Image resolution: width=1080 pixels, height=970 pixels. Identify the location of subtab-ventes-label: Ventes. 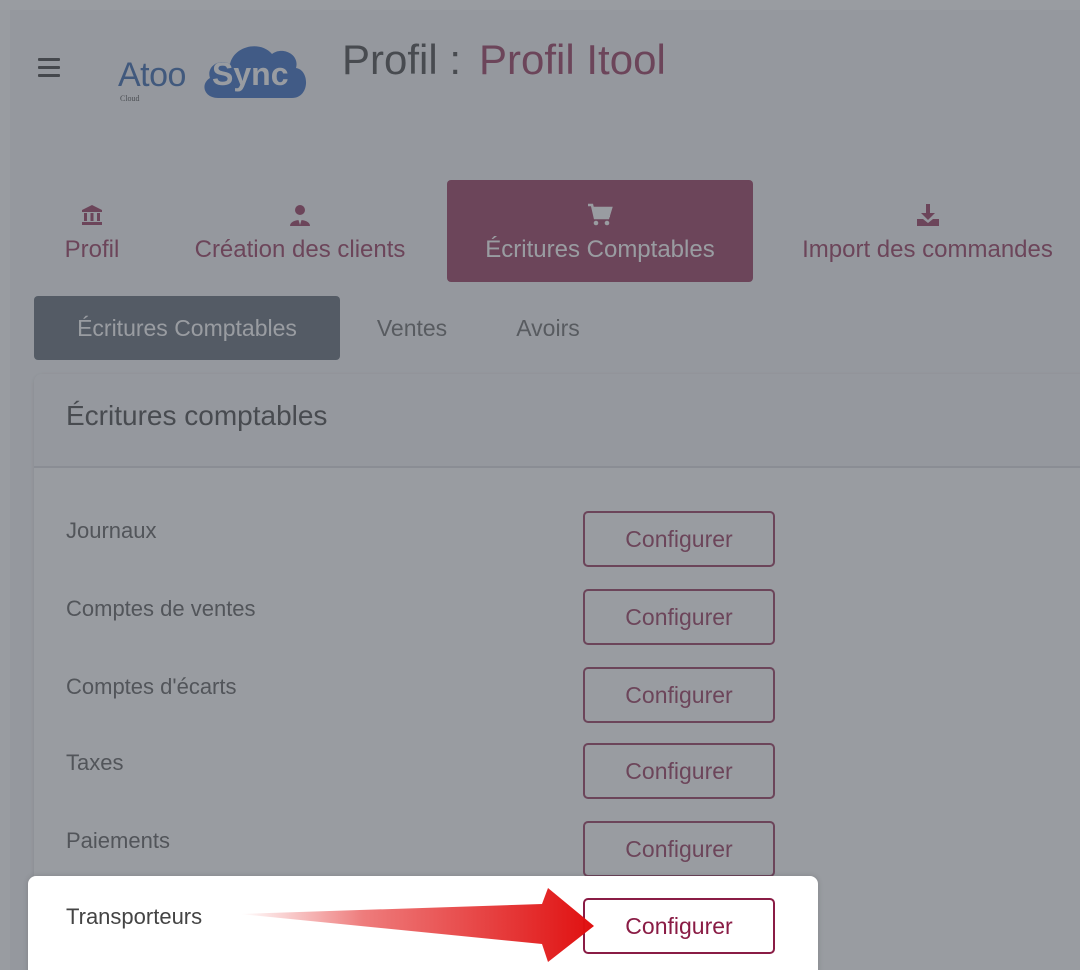
(412, 327).